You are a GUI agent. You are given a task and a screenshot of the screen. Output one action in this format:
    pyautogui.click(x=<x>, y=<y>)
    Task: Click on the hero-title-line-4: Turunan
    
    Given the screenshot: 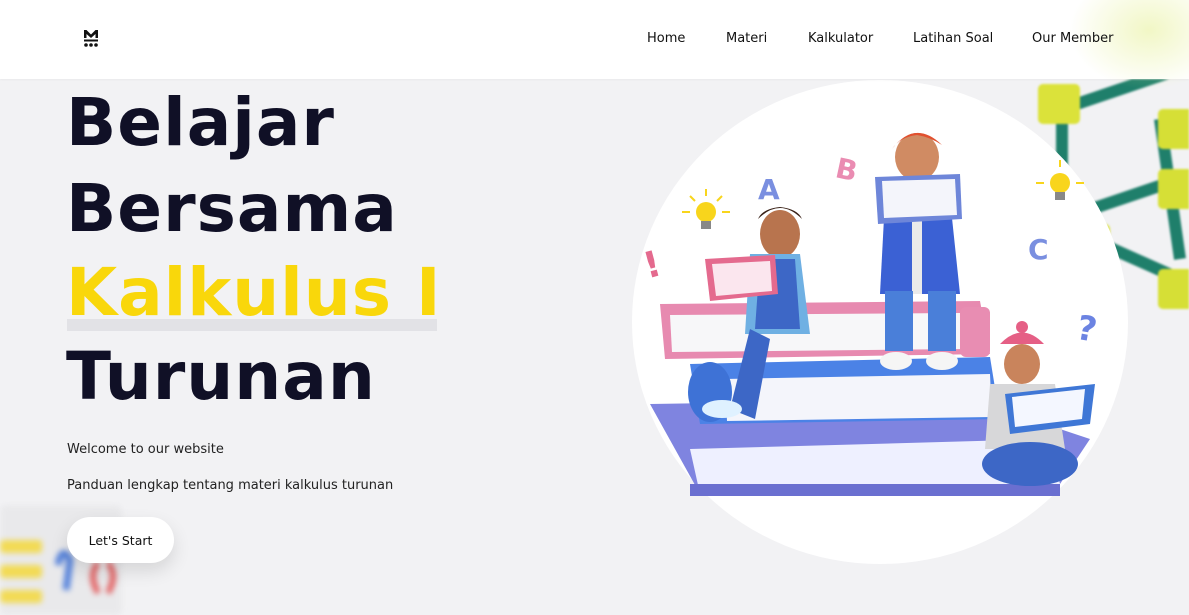 What is the action you would take?
    pyautogui.click(x=221, y=376)
    